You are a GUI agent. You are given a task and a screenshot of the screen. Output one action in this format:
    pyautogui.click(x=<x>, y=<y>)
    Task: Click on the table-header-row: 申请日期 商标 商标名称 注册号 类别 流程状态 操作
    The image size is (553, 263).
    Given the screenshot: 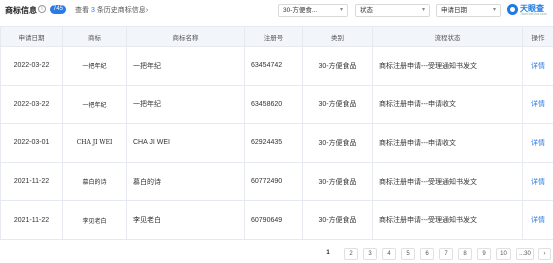 What is the action you would take?
    pyautogui.click(x=276, y=36)
    